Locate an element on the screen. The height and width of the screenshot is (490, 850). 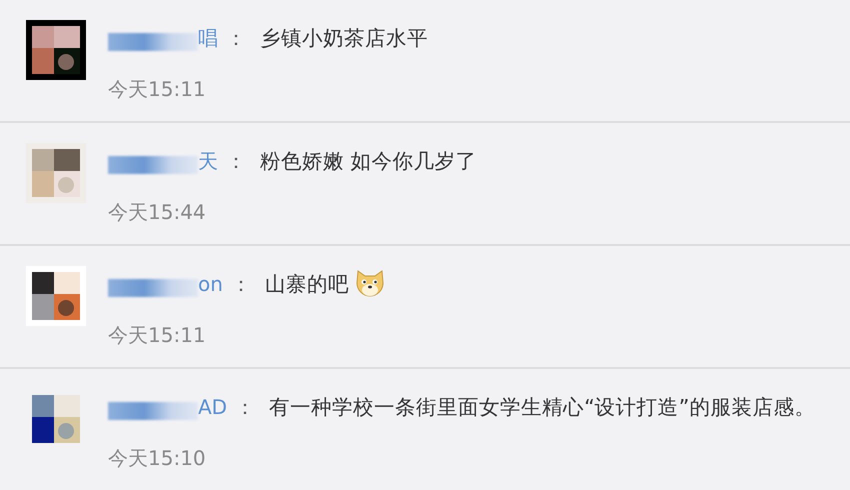
comment-text: 山寨的吧 is located at coordinates (306, 284).